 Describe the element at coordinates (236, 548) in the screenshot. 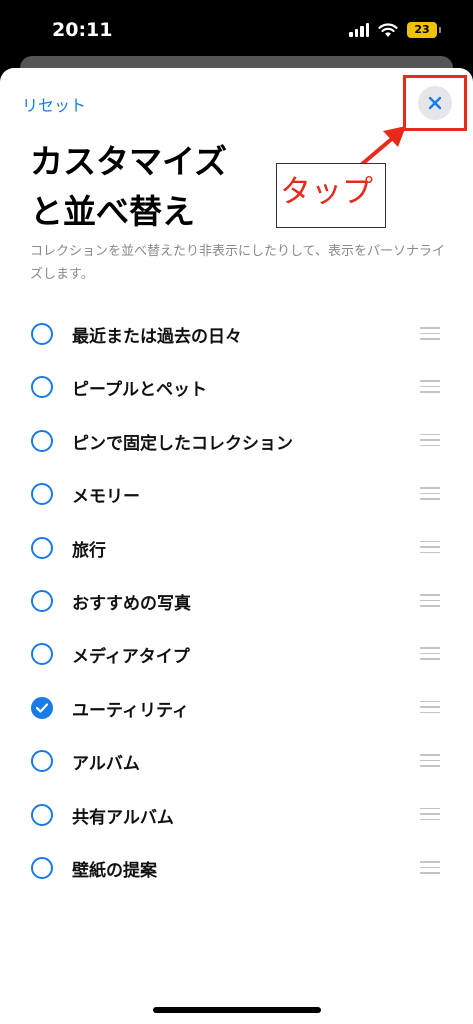

I see `list-item: 旅行` at that location.